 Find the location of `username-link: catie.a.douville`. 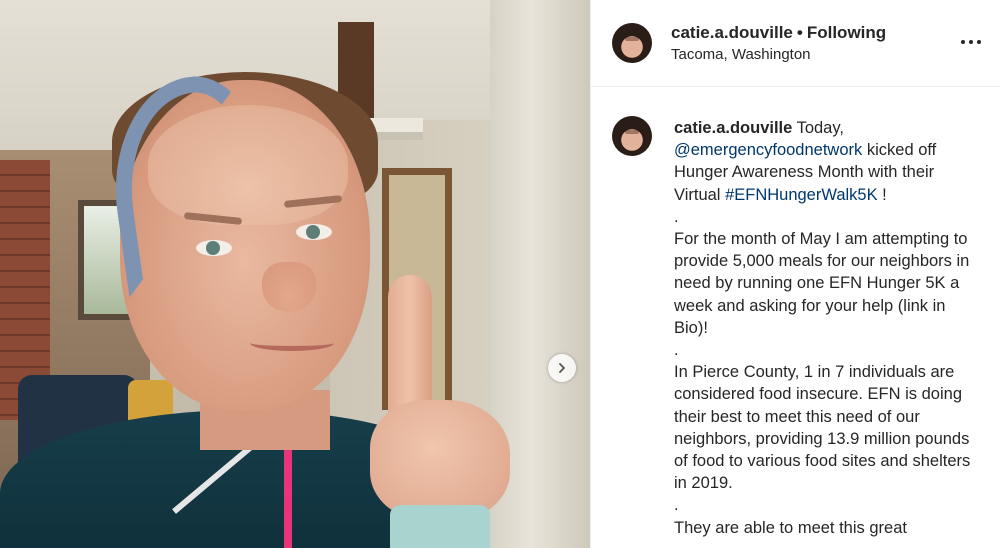

username-link: catie.a.douville is located at coordinates (732, 32).